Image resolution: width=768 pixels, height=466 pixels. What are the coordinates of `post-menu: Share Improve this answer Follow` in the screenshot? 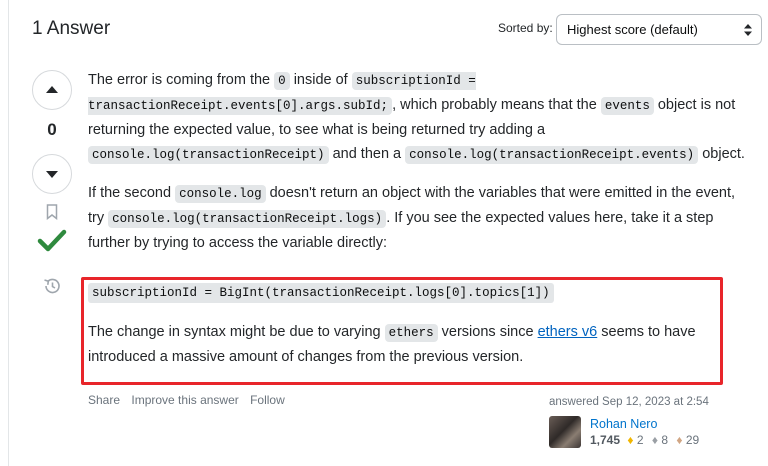 It's located at (190, 400).